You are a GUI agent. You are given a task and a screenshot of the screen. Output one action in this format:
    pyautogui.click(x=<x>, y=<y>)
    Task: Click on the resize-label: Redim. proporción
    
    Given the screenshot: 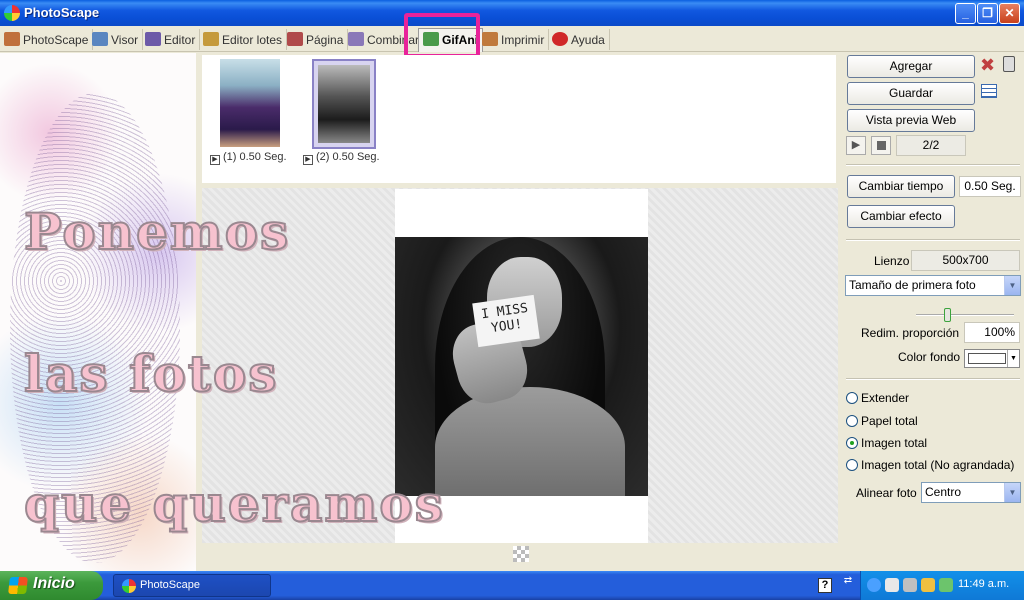 What is the action you would take?
    pyautogui.click(x=910, y=333)
    